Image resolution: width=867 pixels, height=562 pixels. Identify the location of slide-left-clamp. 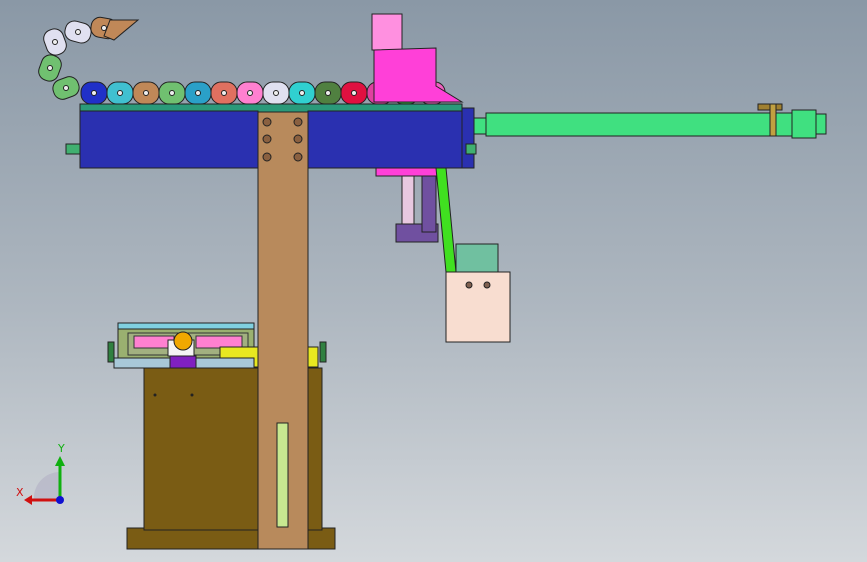
(111, 352).